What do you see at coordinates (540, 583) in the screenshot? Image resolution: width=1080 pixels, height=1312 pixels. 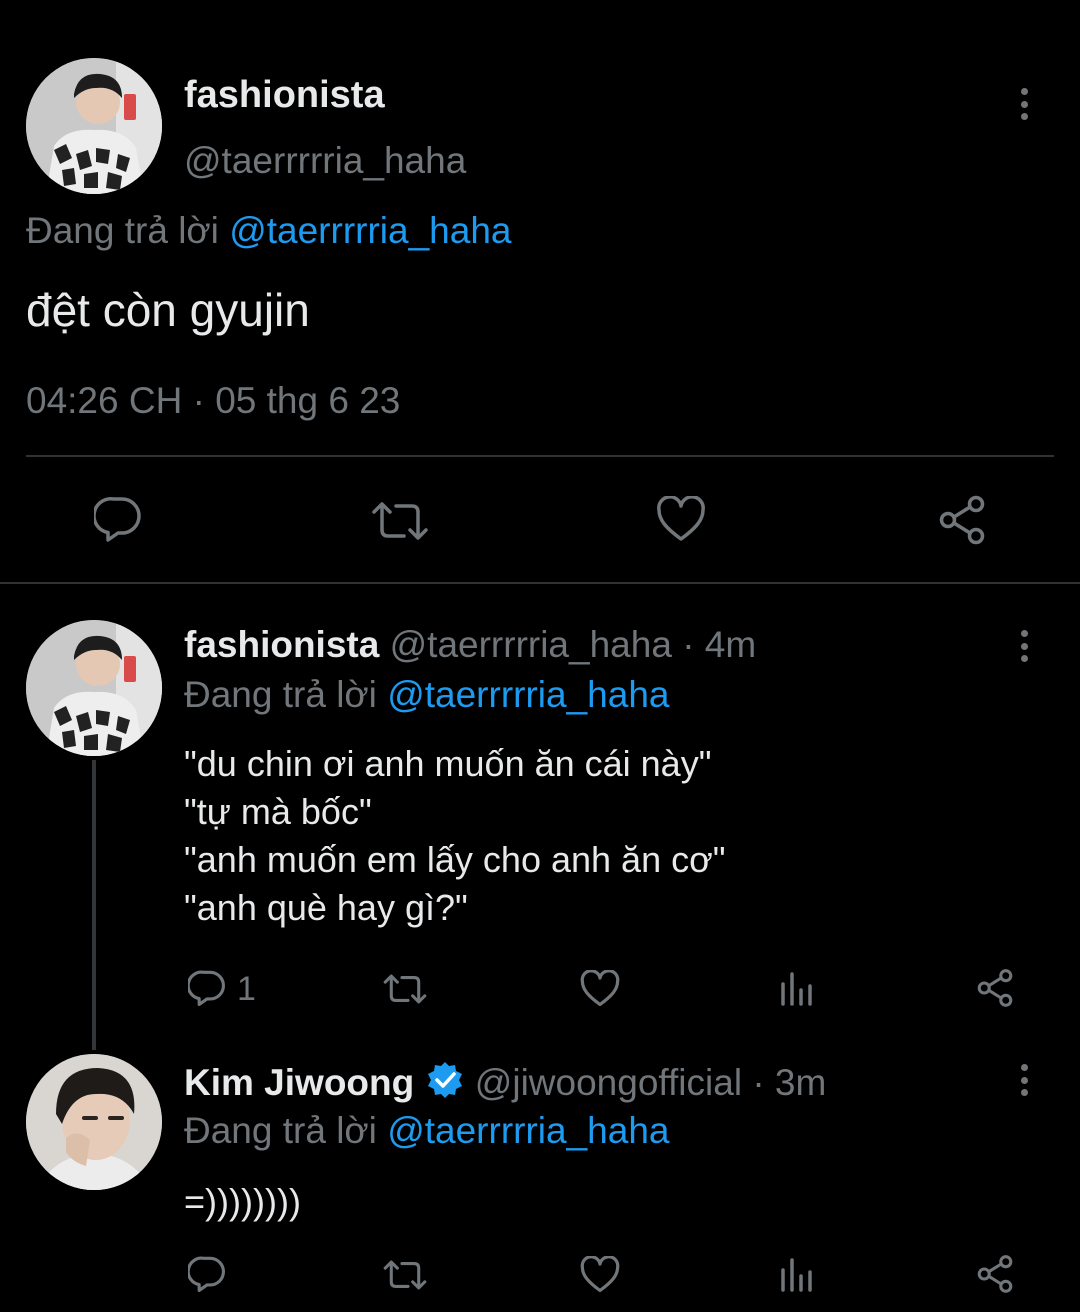 I see `section-divider` at bounding box center [540, 583].